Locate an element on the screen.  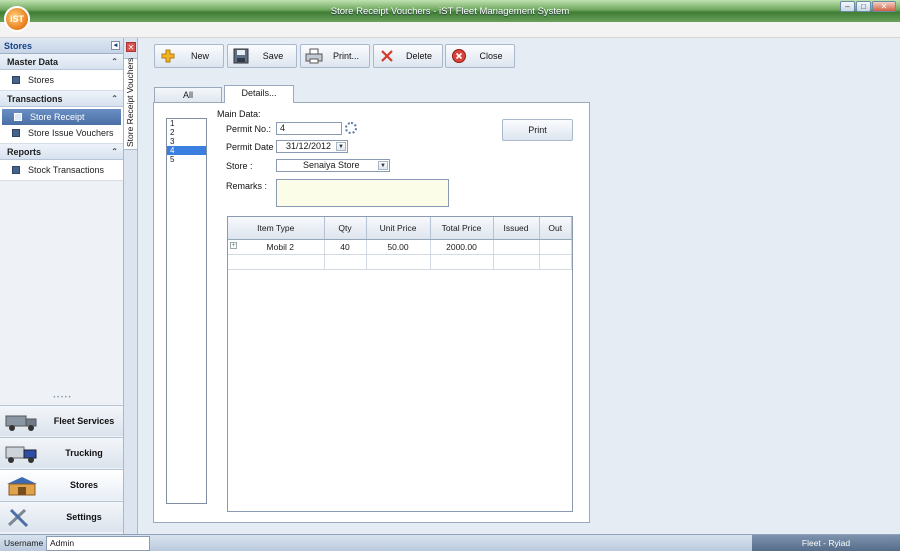
record-list: 1 2 3 4 5 is located at coordinates (186, 311).